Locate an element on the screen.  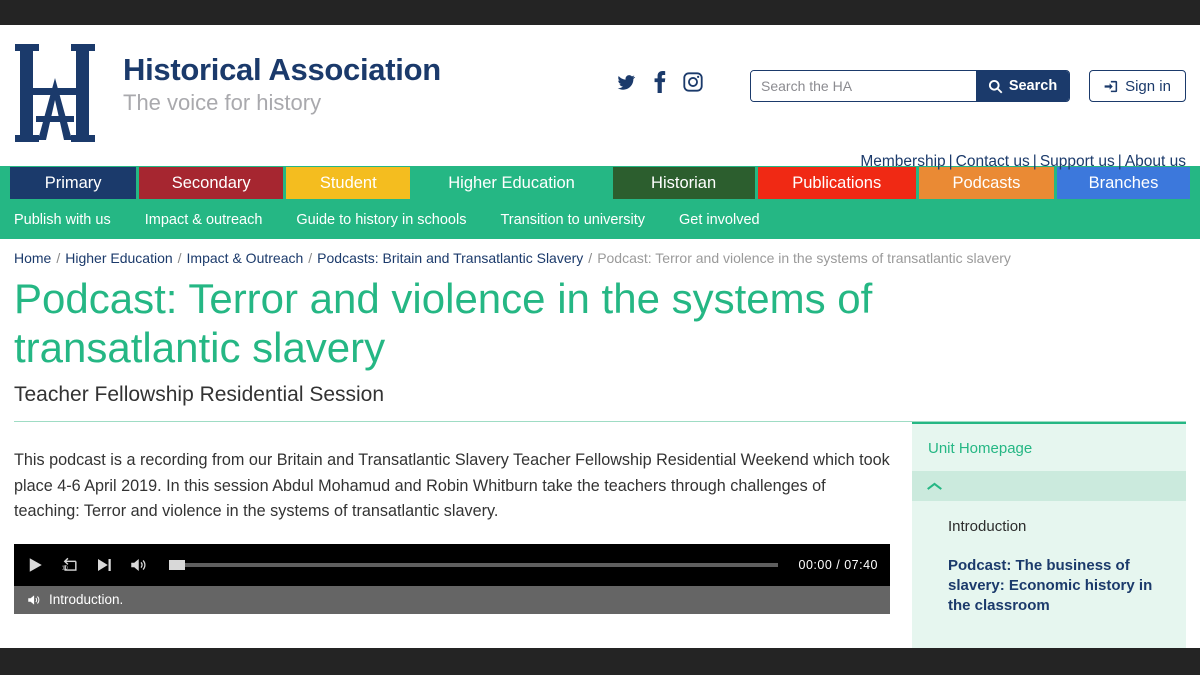
link-membership: Membership is located at coordinates (902, 161).